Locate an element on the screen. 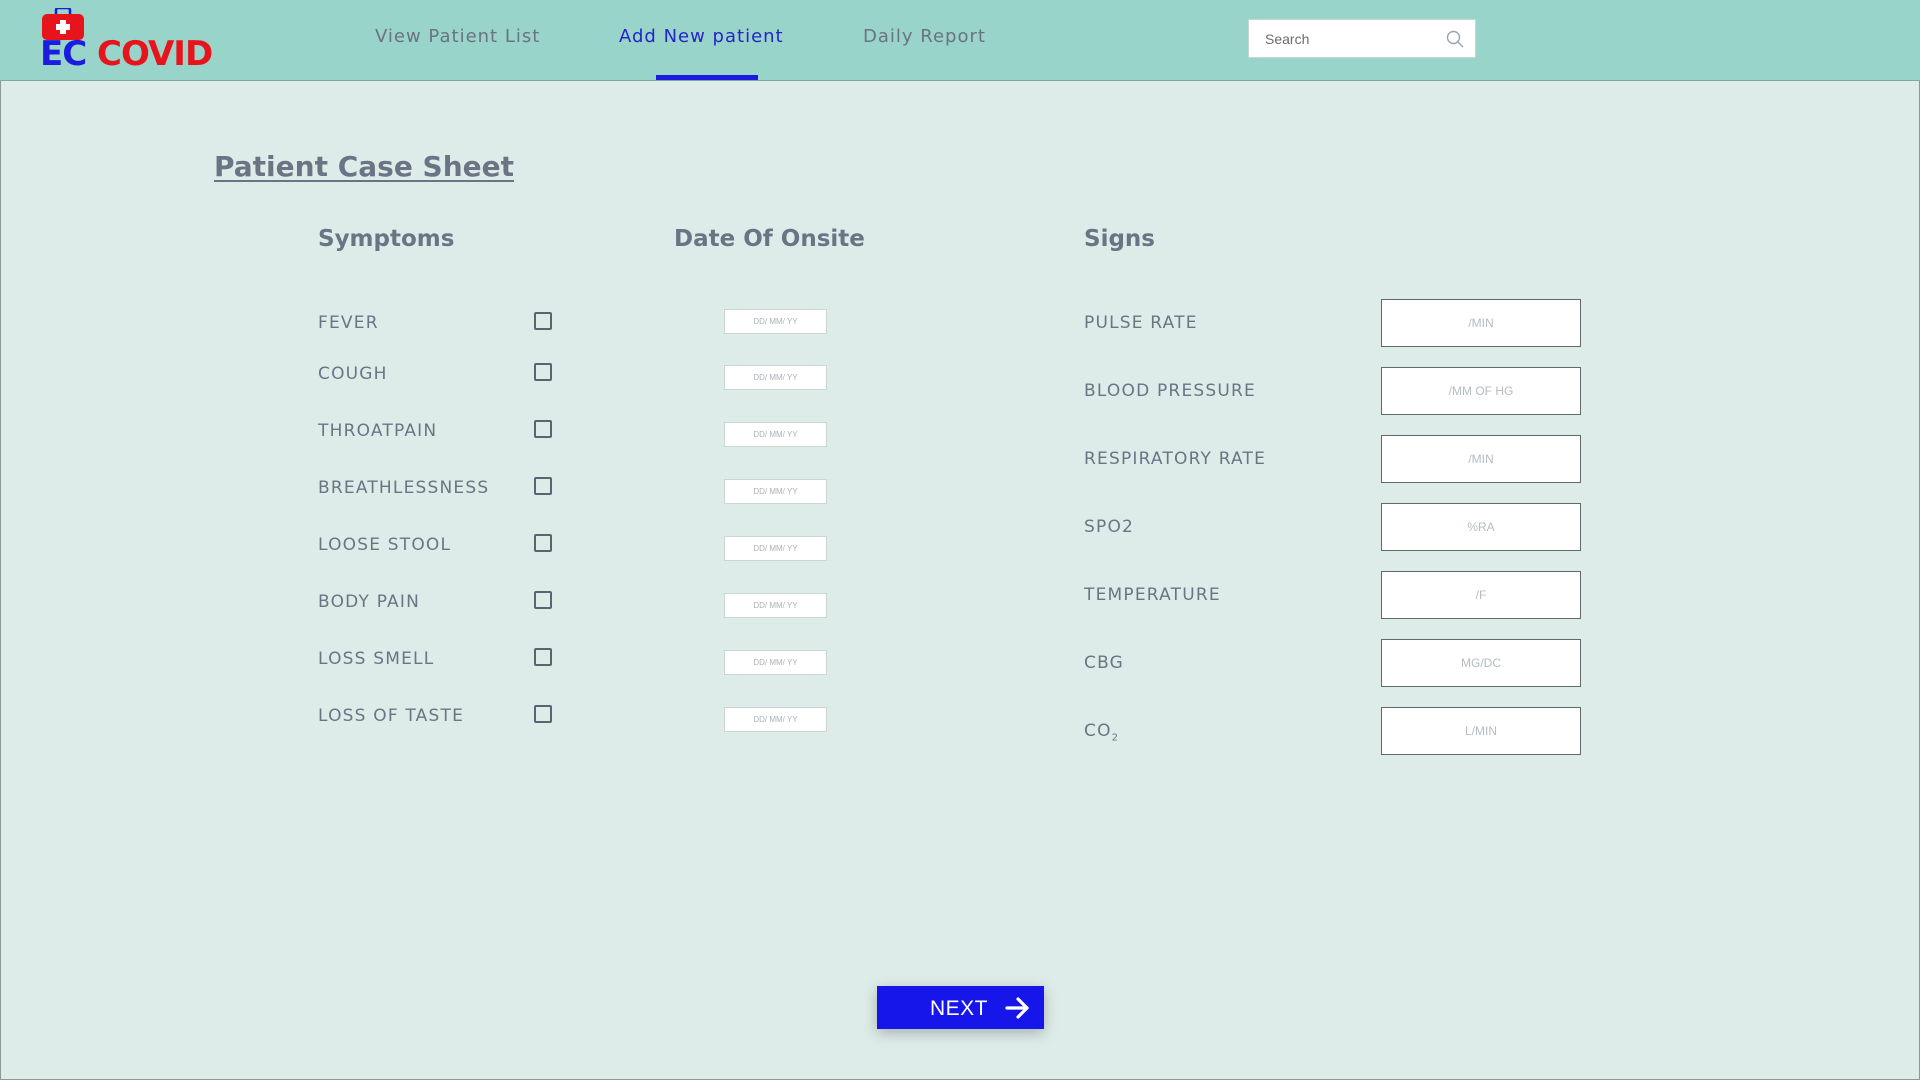  search-input is located at coordinates (1344, 38).